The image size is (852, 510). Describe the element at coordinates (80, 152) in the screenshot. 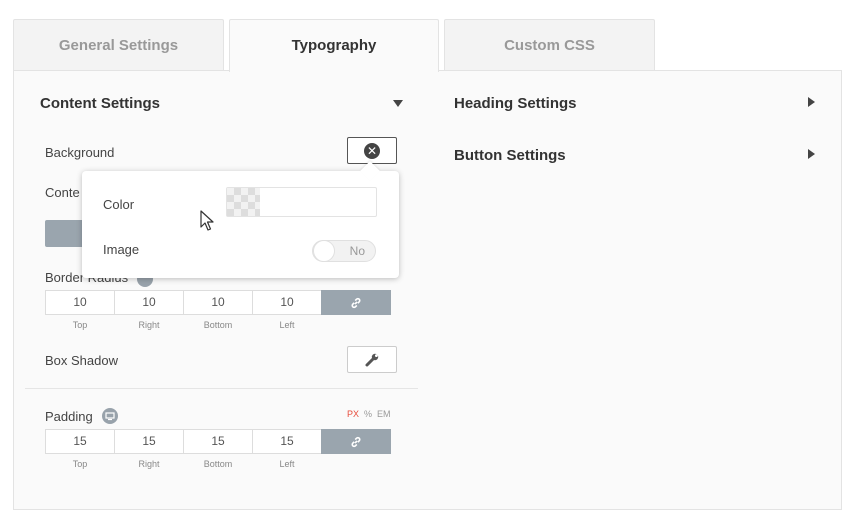

I see `background-label: Background` at that location.